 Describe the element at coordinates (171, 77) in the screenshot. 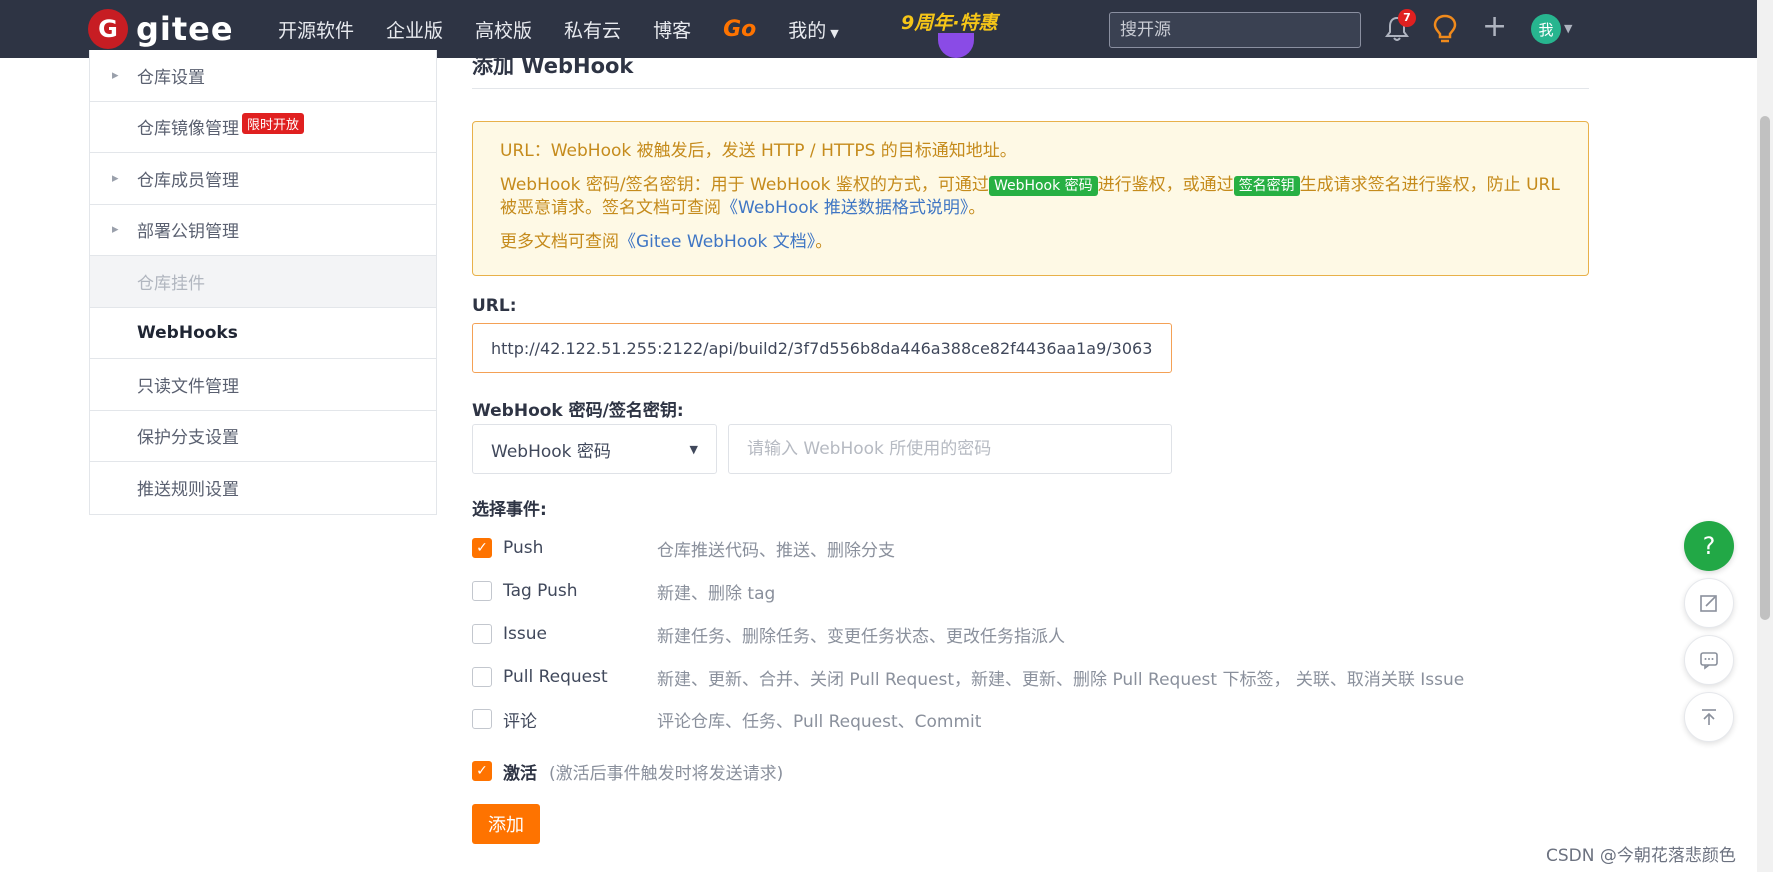

I see `sidebar-item-label: 仓库设置` at that location.